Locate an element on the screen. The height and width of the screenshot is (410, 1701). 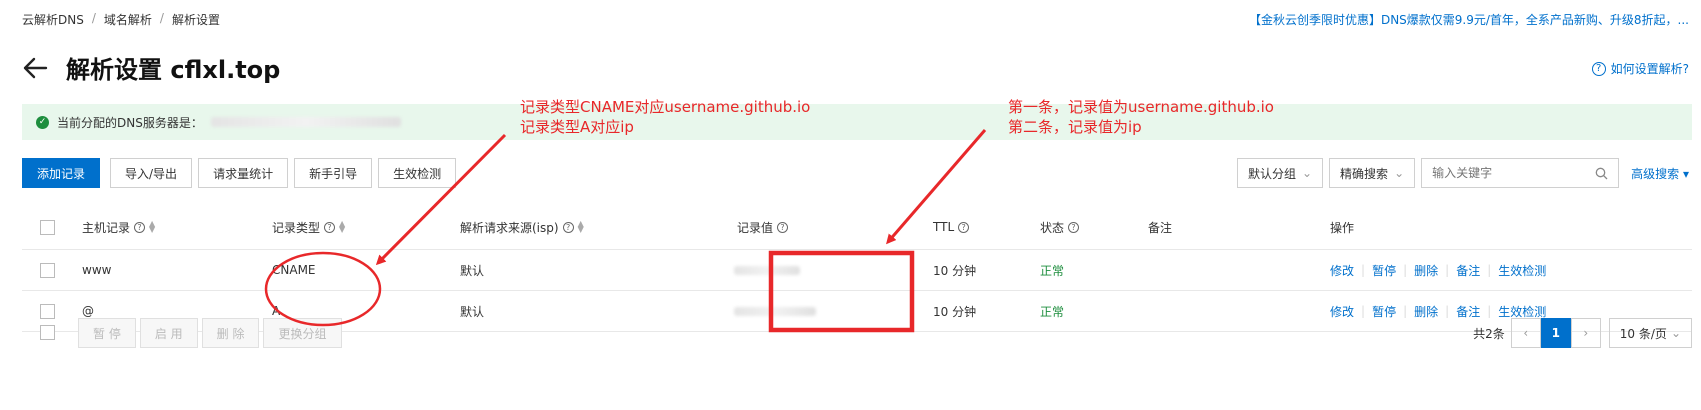
annotation-left: 记录类型CNAME对应username.github.io 记录类型A对应ip is located at coordinates (665, 117).